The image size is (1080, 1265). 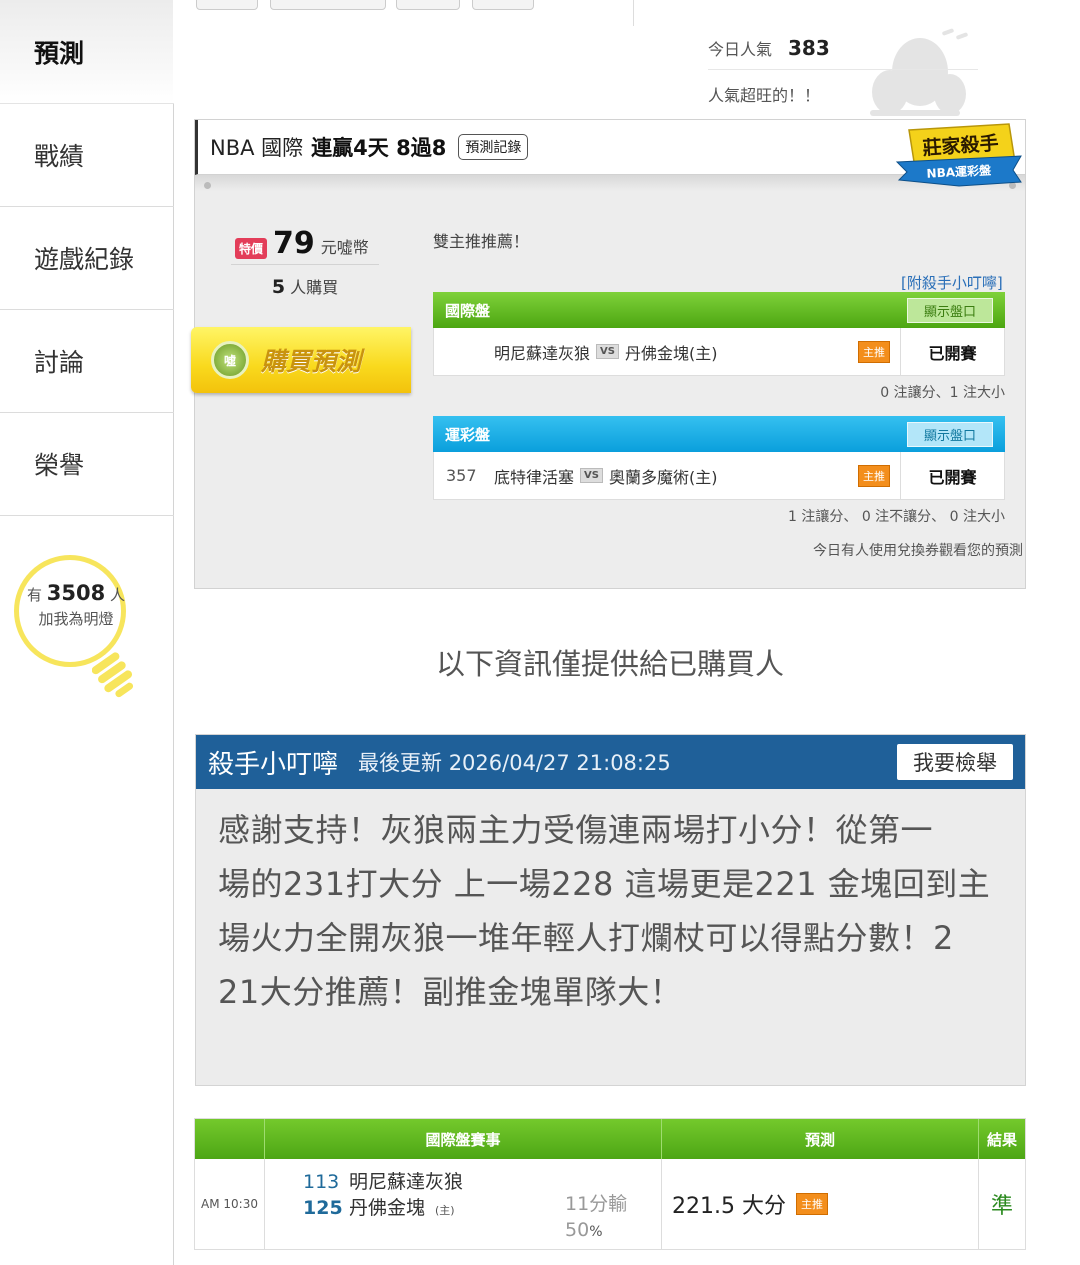 What do you see at coordinates (740, 49) in the screenshot?
I see `popularity-label: 今日人氣` at bounding box center [740, 49].